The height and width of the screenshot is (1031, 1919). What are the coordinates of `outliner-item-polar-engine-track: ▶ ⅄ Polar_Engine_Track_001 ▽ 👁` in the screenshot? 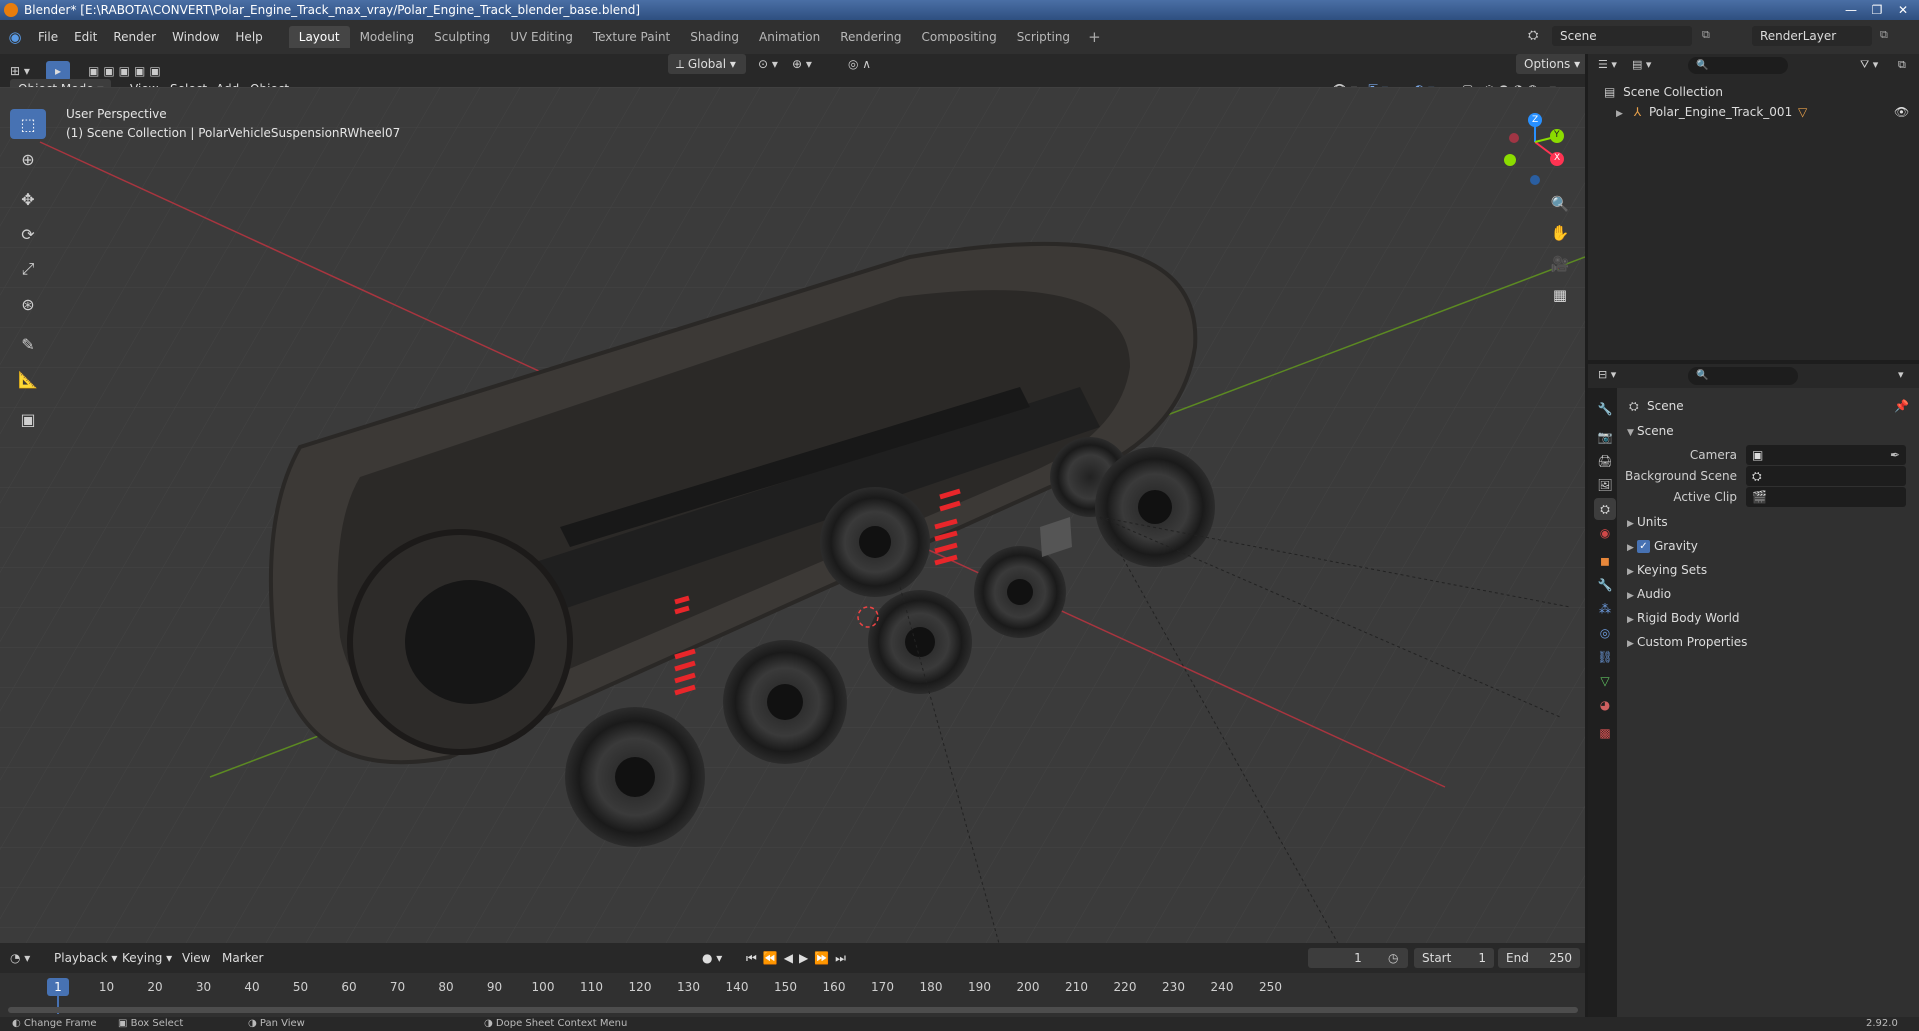 It's located at (1754, 112).